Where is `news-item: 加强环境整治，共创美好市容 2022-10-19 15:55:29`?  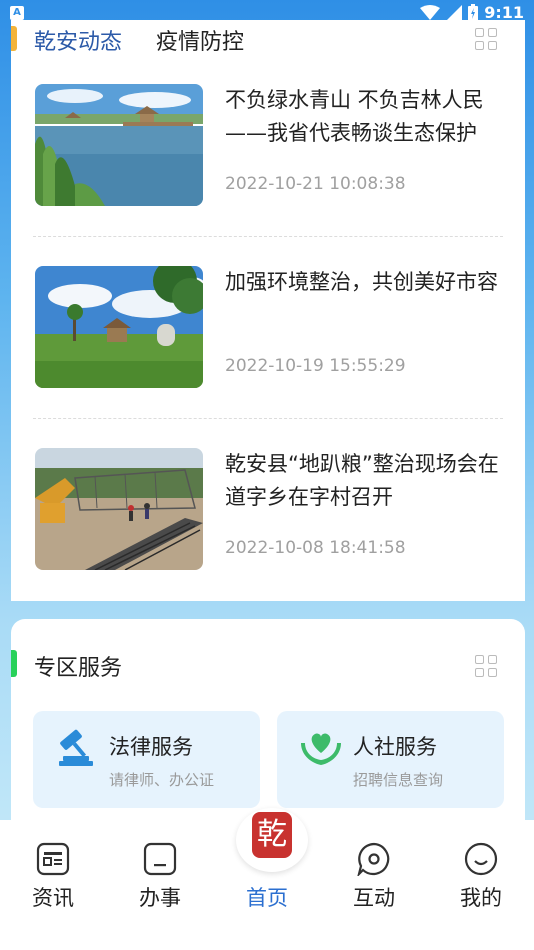
news-item: 加强环境整治，共创美好市容 2022-10-19 15:55:29 is located at coordinates (268, 328).